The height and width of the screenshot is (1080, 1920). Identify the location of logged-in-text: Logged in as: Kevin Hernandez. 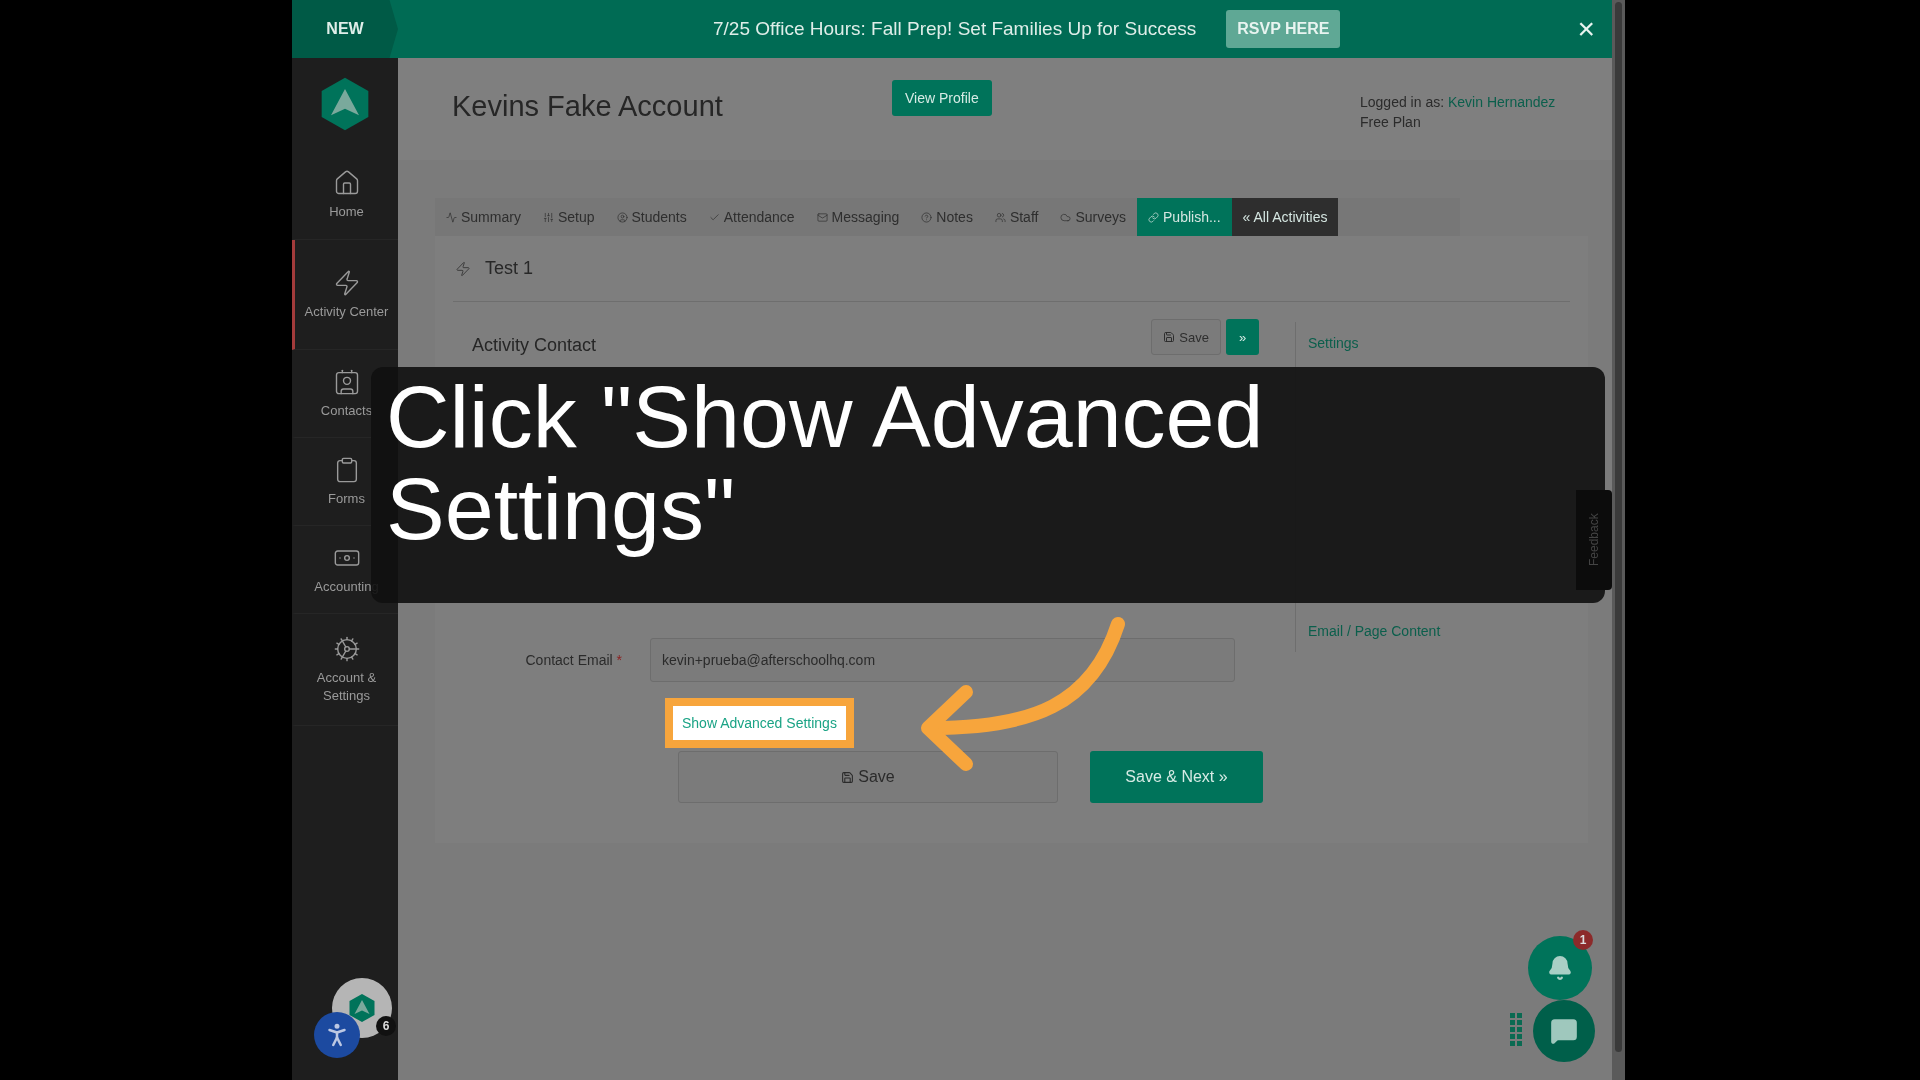
(1458, 102).